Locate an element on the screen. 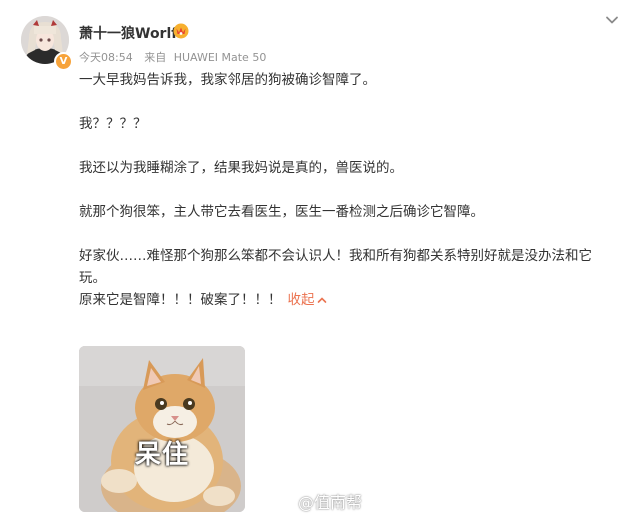 Image resolution: width=639 pixels, height=520 pixels. orange-cat-photo is located at coordinates (162, 429).